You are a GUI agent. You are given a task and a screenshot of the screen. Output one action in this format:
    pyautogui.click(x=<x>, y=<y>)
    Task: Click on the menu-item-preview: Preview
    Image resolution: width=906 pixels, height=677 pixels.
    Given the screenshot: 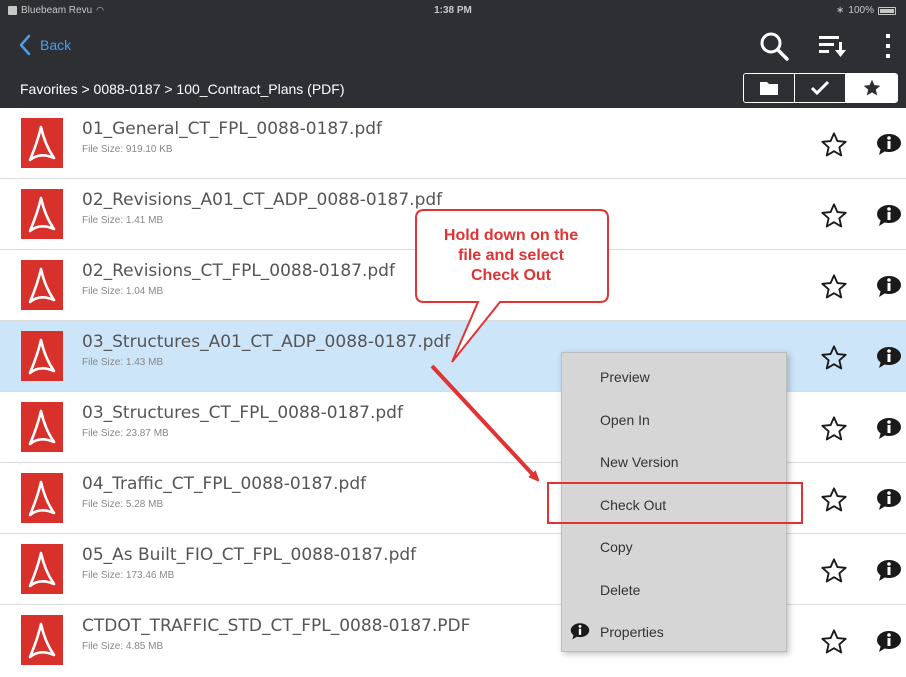 What is the action you would take?
    pyautogui.click(x=675, y=376)
    